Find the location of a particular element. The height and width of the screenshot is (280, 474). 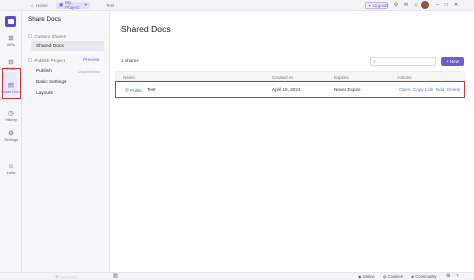

footer-logo-text: APIDOG is located at coordinates (69, 277).